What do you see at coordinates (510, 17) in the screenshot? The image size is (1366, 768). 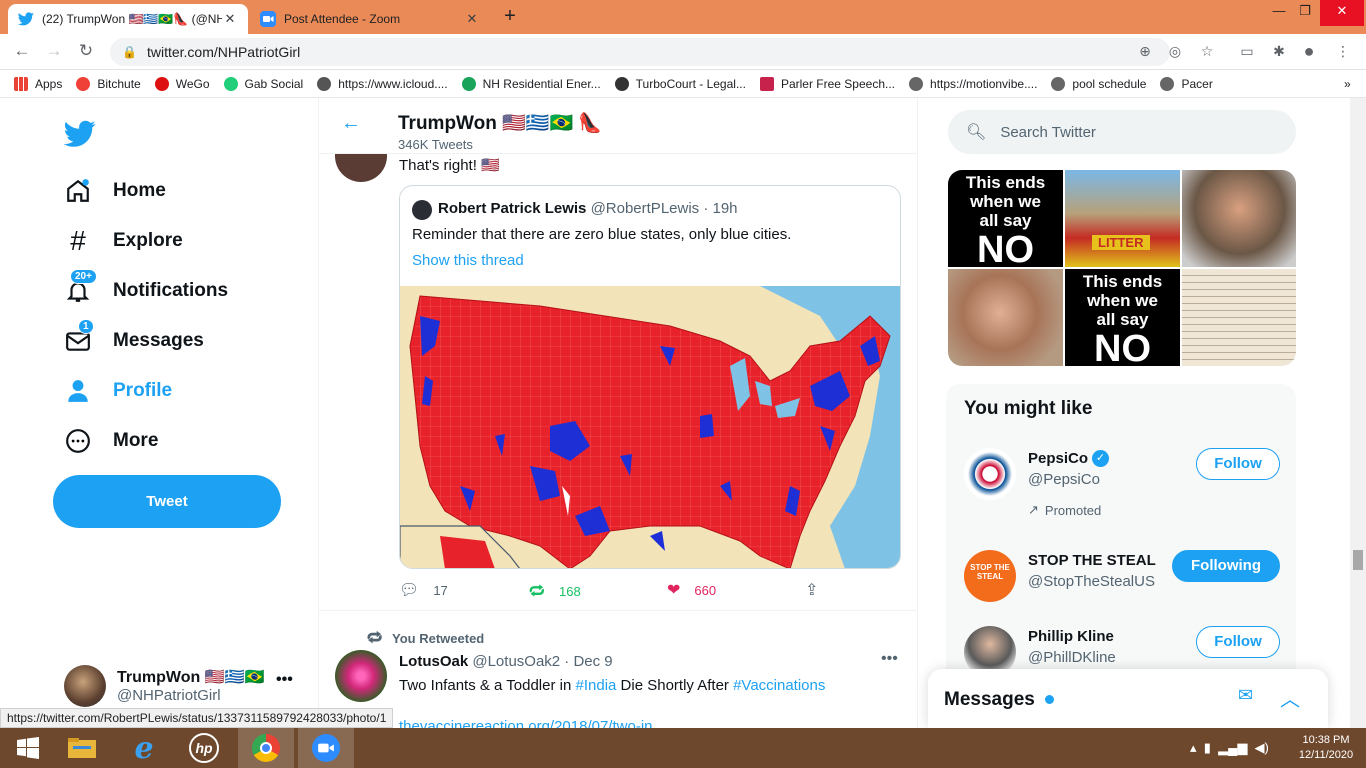 I see `new-tab-button: +` at bounding box center [510, 17].